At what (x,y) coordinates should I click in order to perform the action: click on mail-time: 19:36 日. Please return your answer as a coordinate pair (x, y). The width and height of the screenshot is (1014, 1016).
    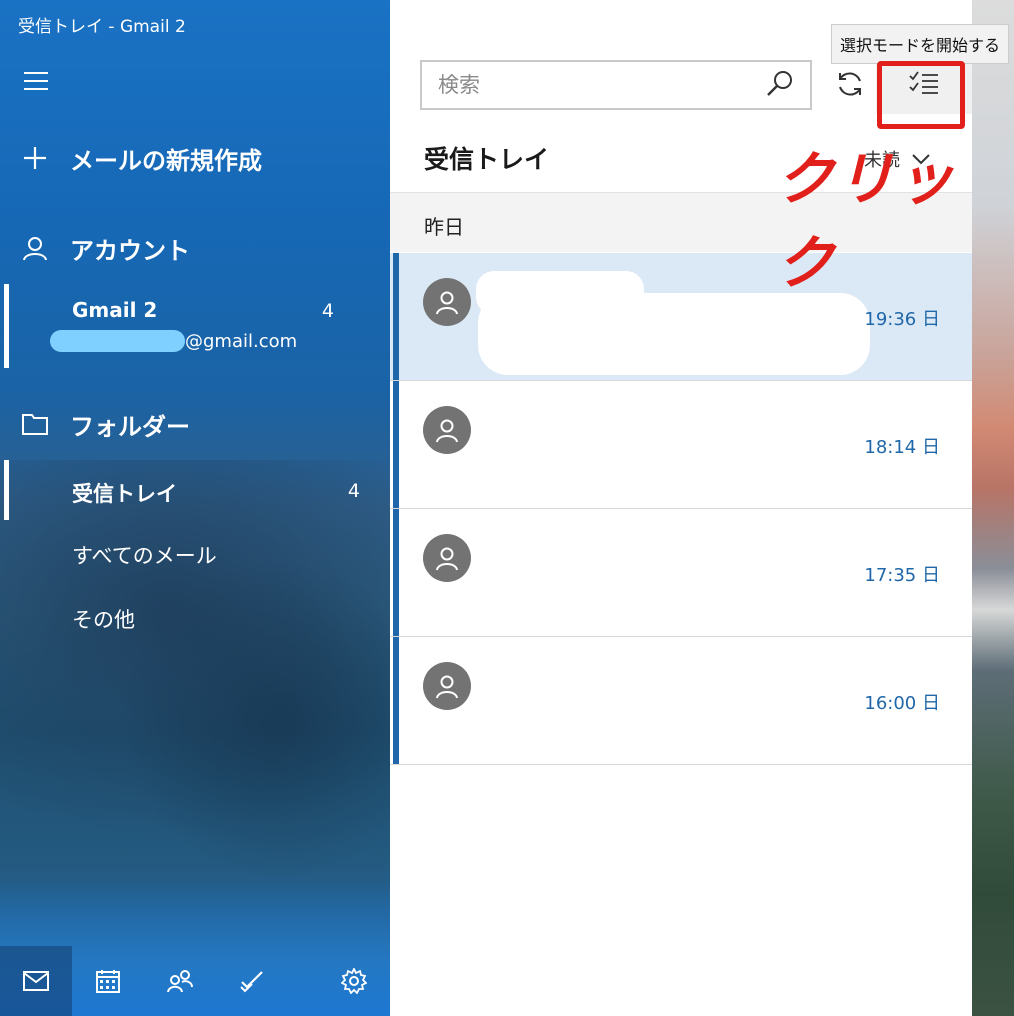
    Looking at the image, I should click on (902, 319).